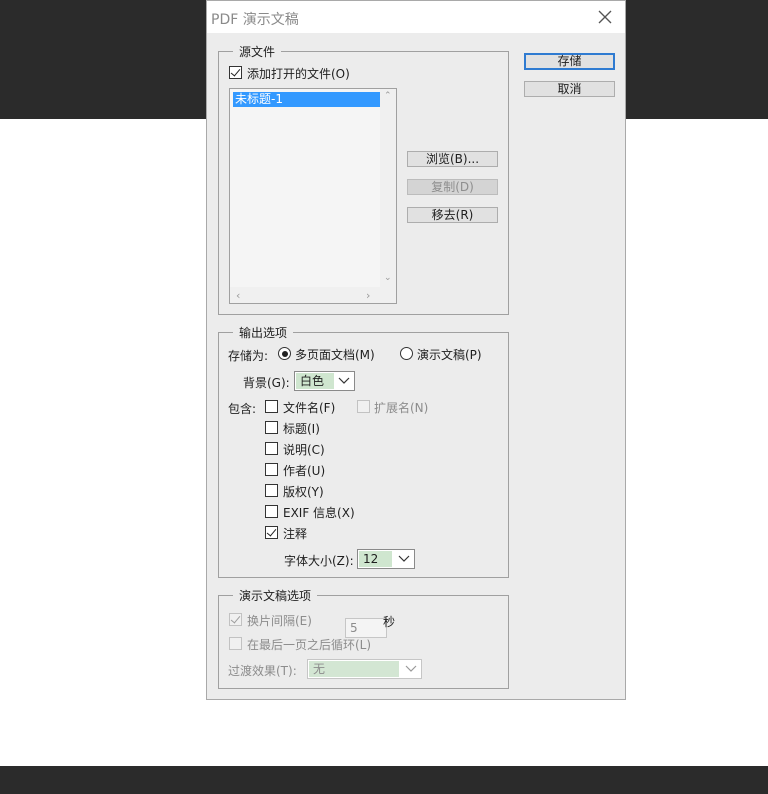  What do you see at coordinates (248, 356) in the screenshot?
I see `save-as-label: 存储为:` at bounding box center [248, 356].